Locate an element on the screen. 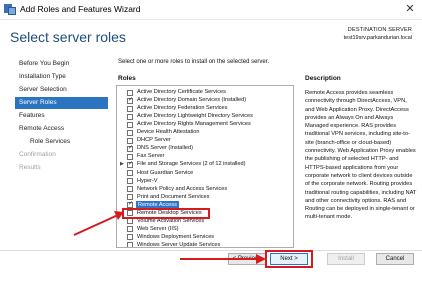  window-title: Add Roles and Features Wizard is located at coordinates (80, 9).